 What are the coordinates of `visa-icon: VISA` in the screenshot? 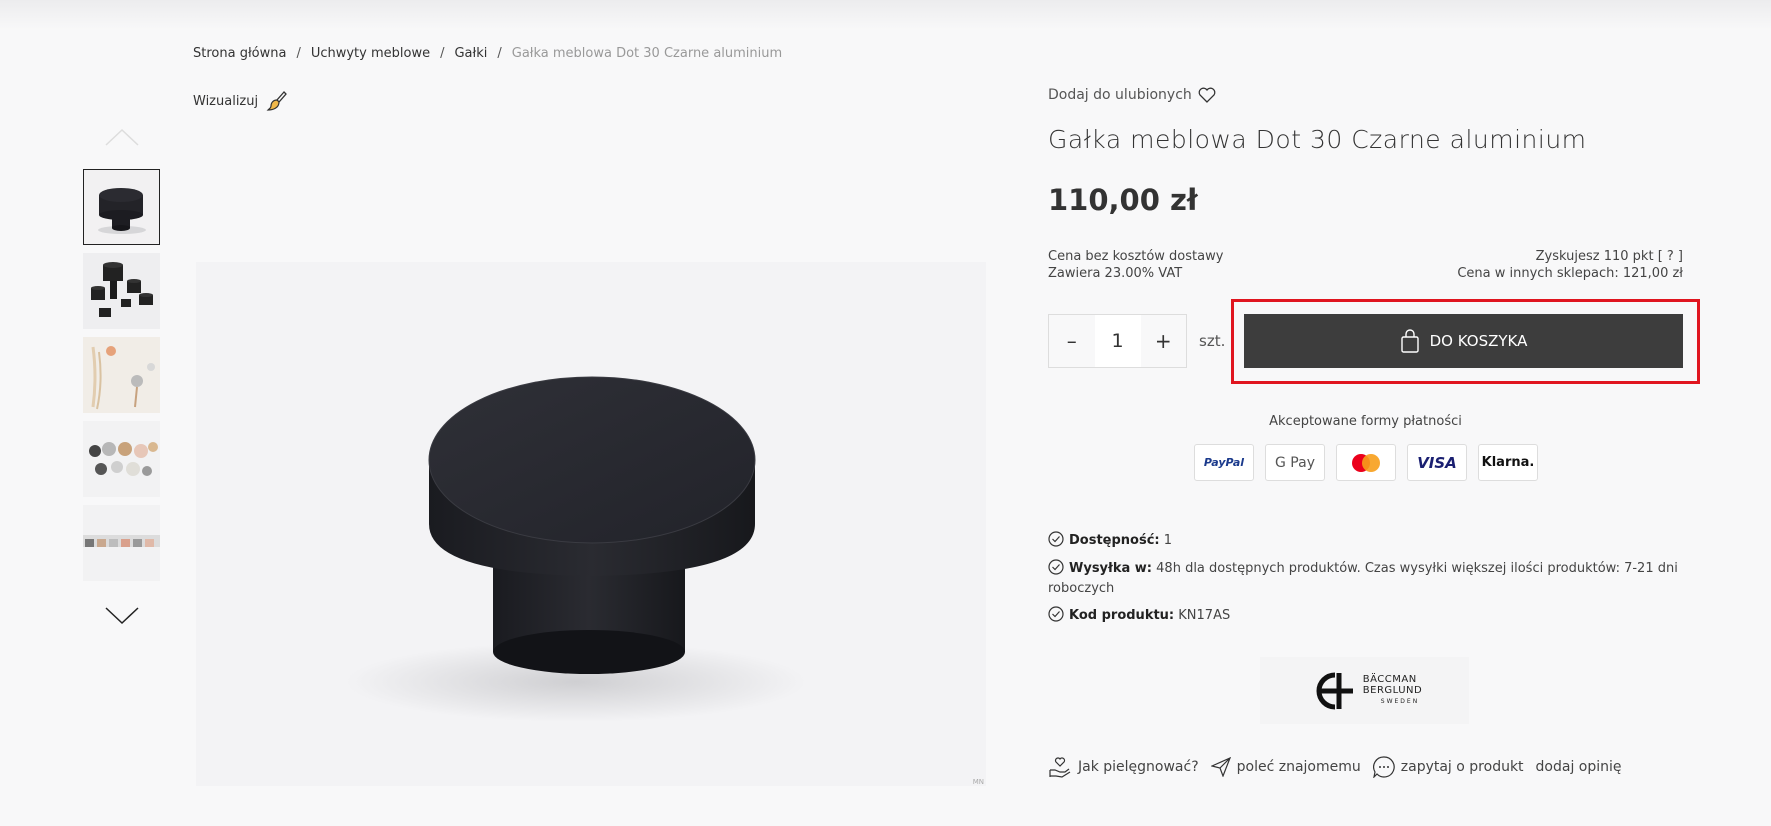 It's located at (1437, 462).